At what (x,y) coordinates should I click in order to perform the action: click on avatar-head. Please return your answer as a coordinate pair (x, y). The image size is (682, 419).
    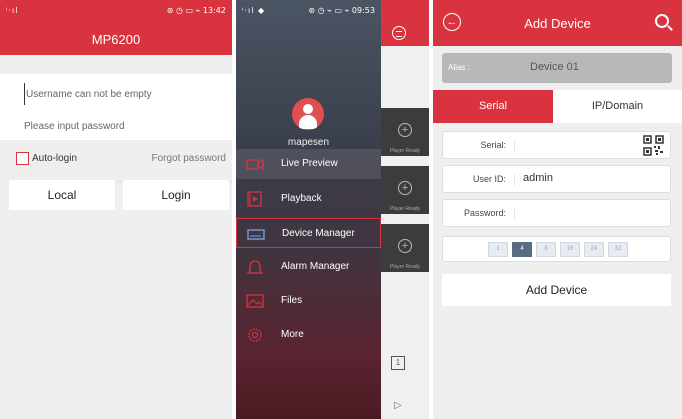
    Looking at the image, I should click on (308, 109).